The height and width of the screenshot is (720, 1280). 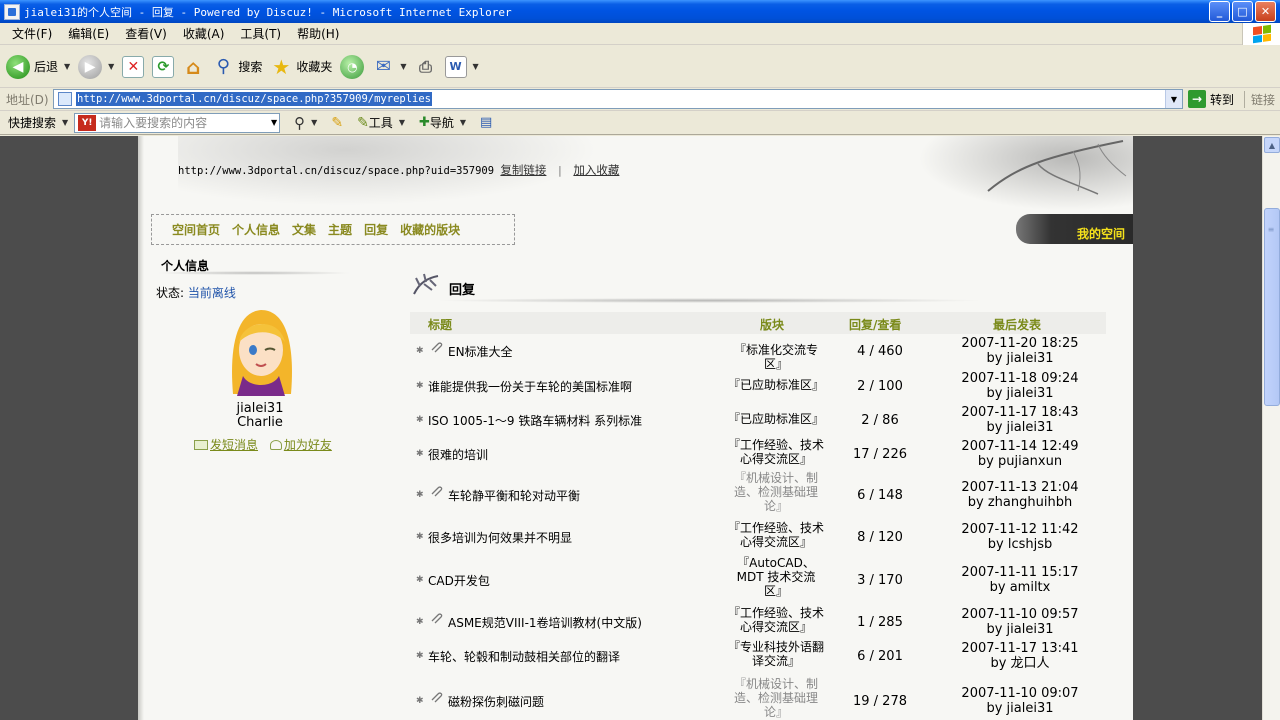 What do you see at coordinates (480, 351) in the screenshot?
I see `row-title-link: EN标准大全` at bounding box center [480, 351].